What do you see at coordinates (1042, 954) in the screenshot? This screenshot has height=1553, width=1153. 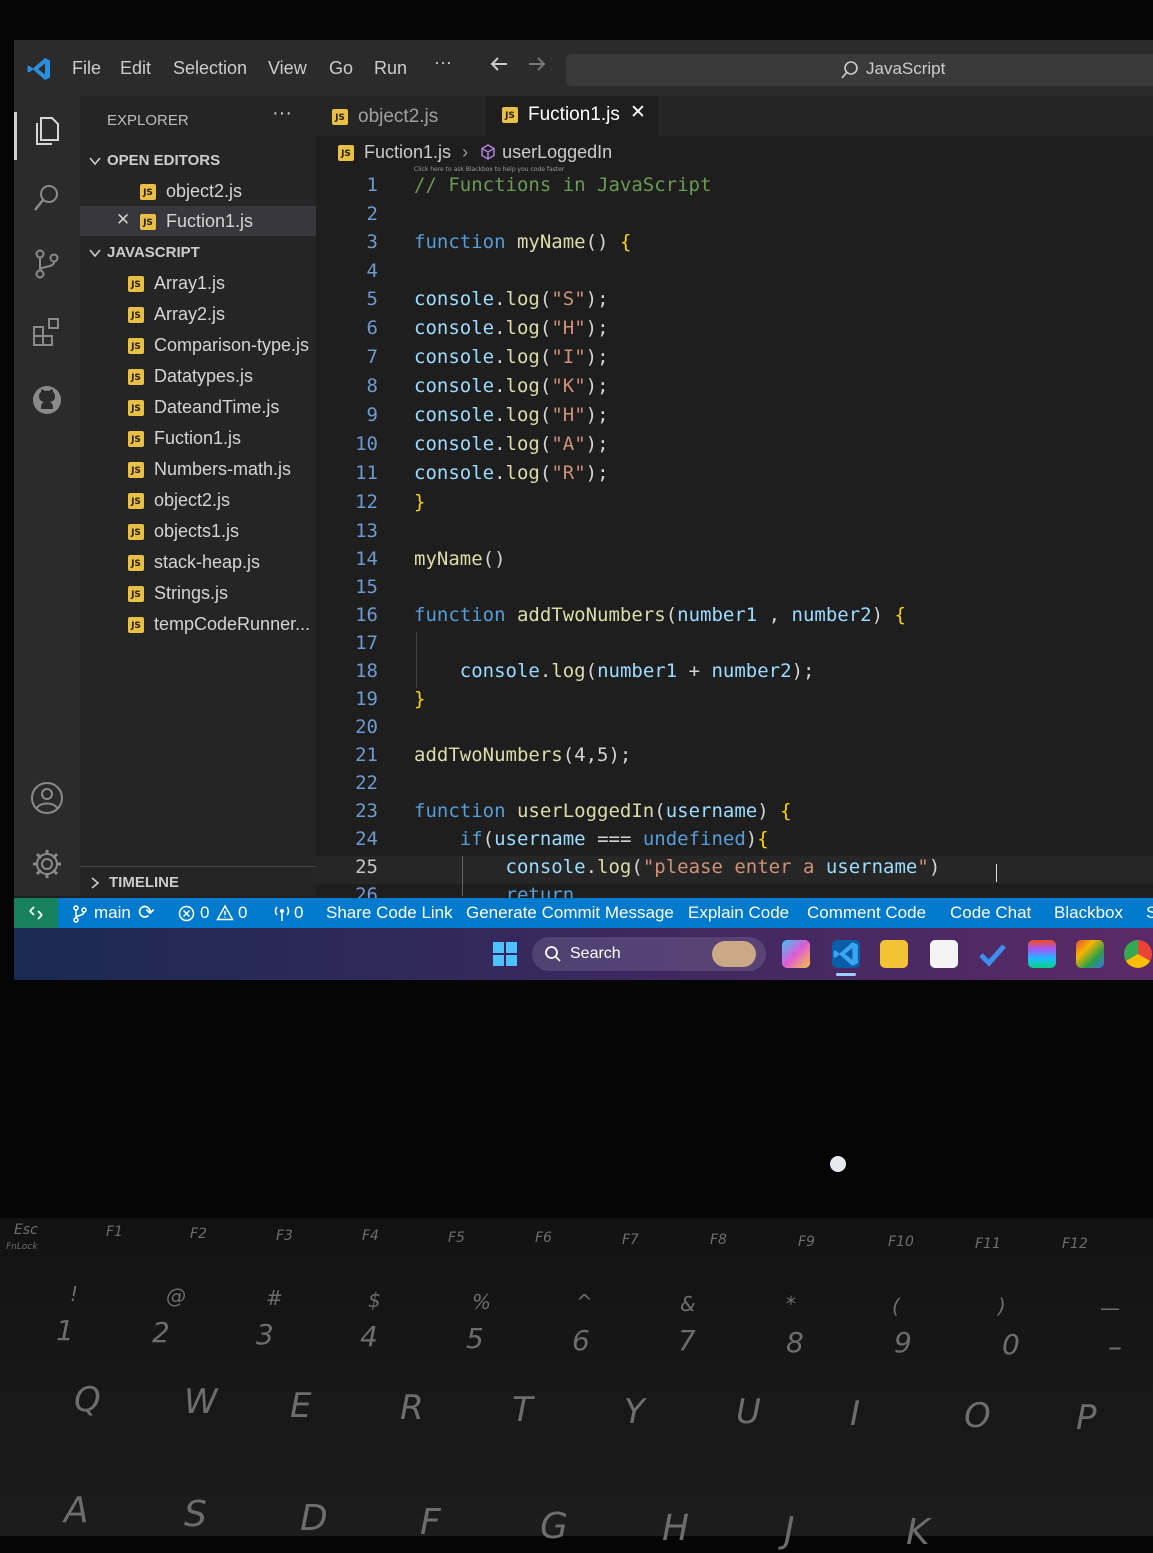 I see `figma-icon` at bounding box center [1042, 954].